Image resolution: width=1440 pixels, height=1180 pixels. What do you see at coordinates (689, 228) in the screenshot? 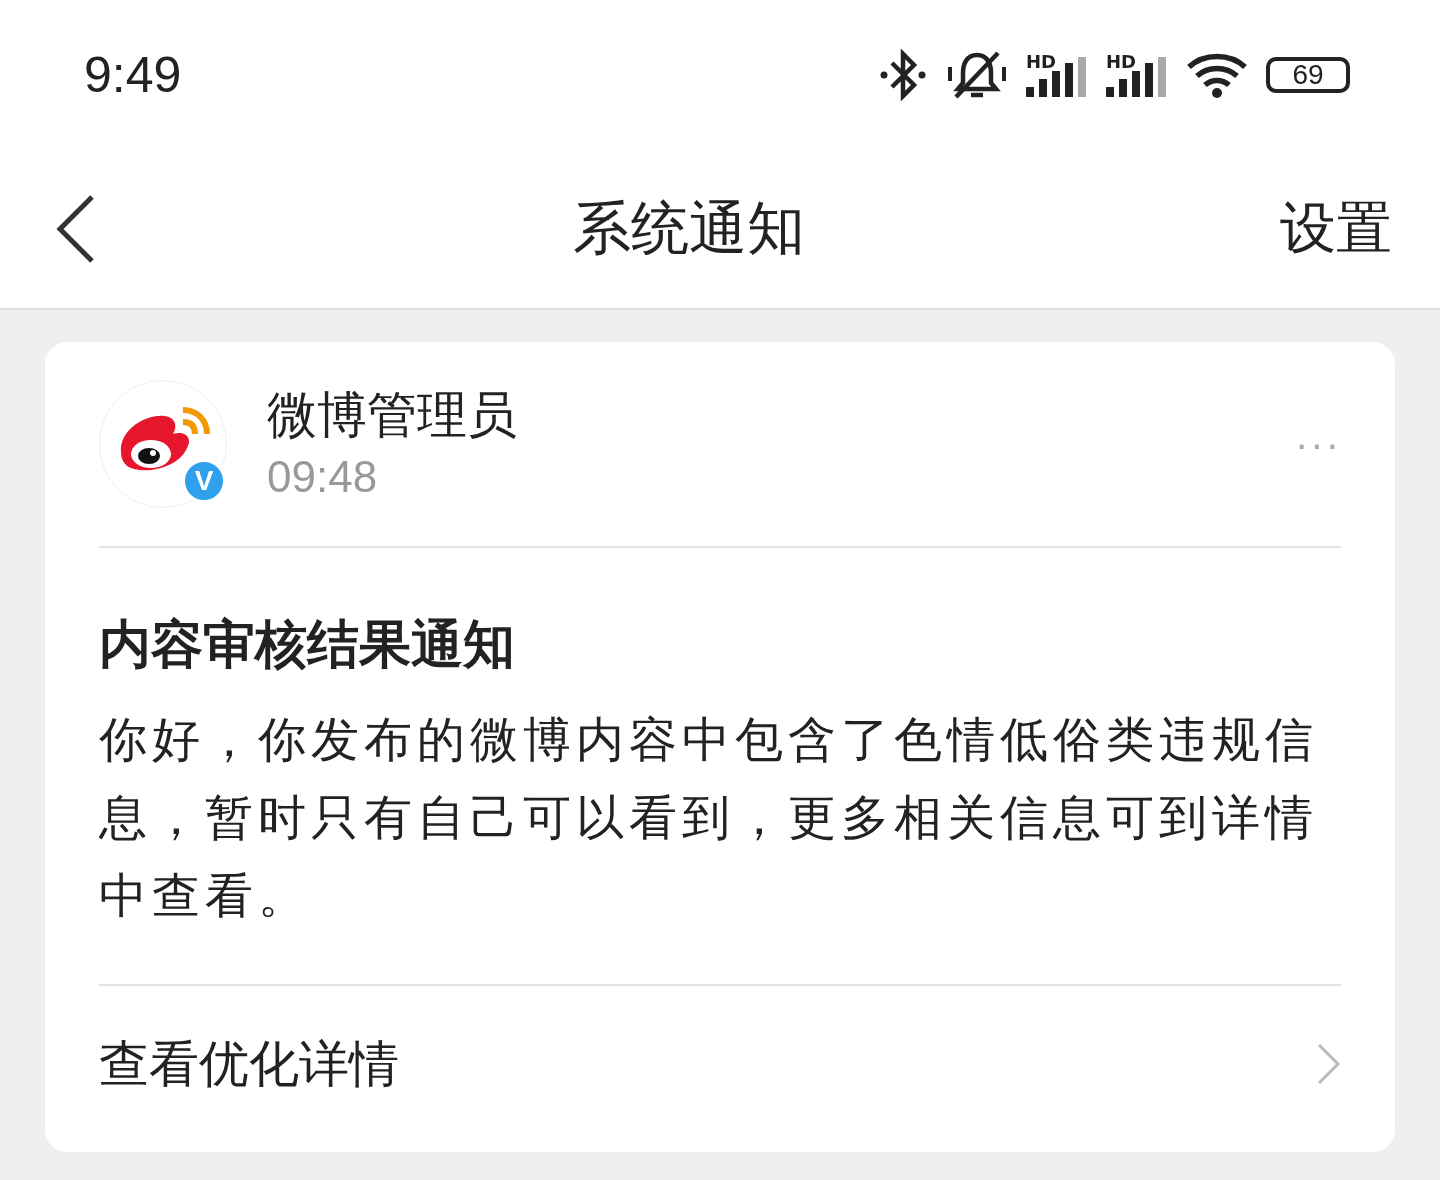
I see `page-title: 系统通知` at bounding box center [689, 228].